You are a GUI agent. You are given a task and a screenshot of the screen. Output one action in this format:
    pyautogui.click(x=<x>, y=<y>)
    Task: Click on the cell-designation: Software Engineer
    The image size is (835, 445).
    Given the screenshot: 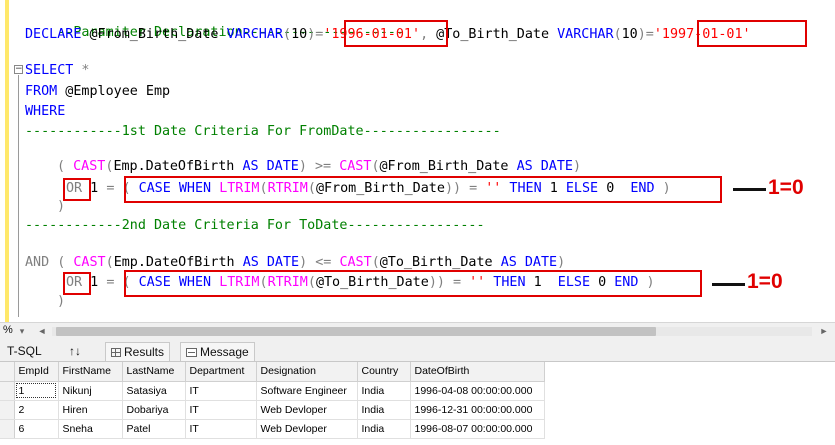 What is the action you would take?
    pyautogui.click(x=307, y=391)
    